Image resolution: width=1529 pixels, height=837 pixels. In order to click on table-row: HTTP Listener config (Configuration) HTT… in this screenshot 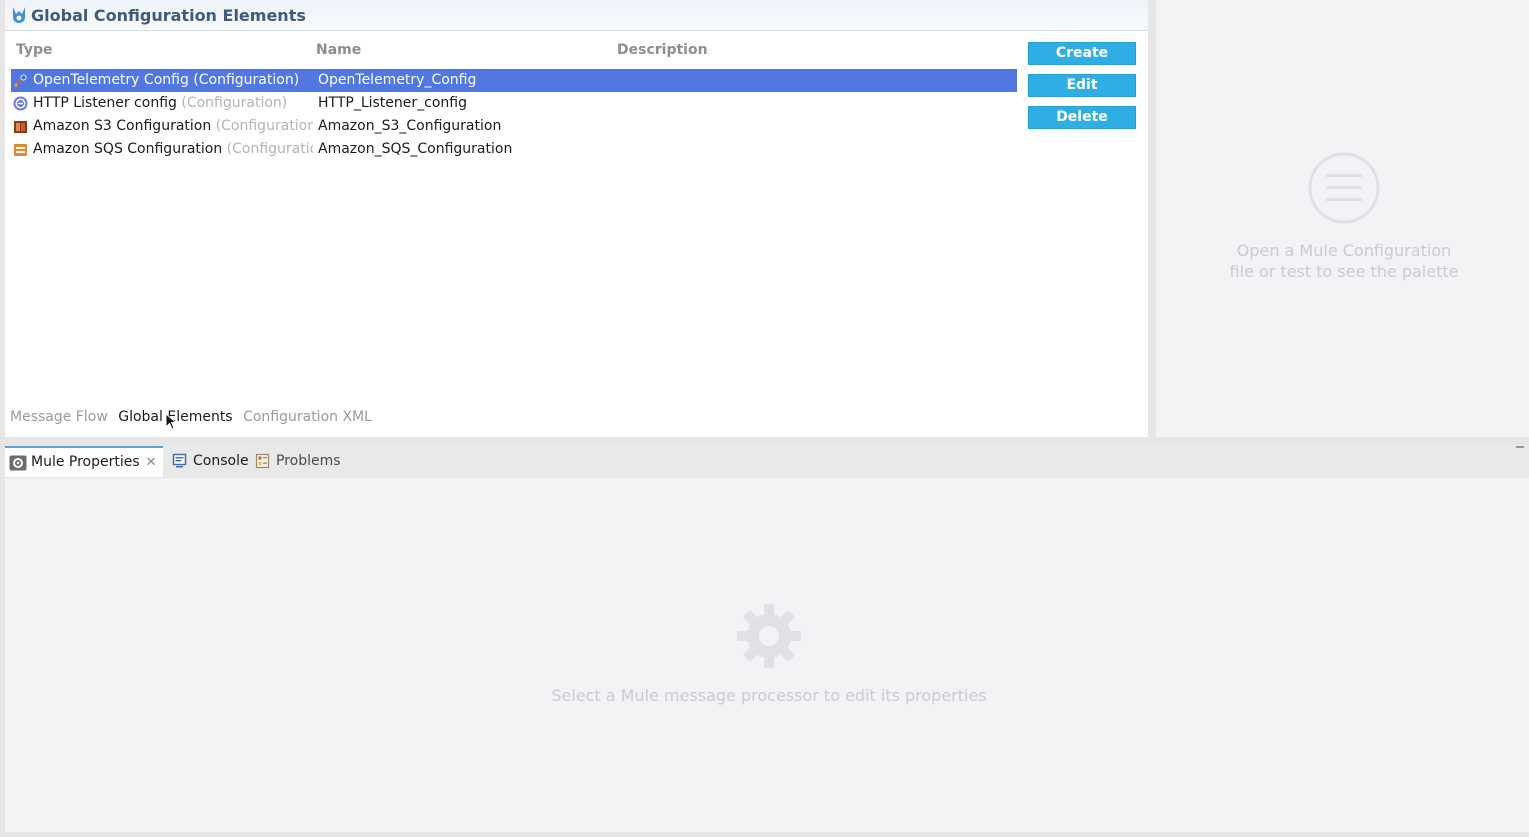, I will do `click(514, 103)`.